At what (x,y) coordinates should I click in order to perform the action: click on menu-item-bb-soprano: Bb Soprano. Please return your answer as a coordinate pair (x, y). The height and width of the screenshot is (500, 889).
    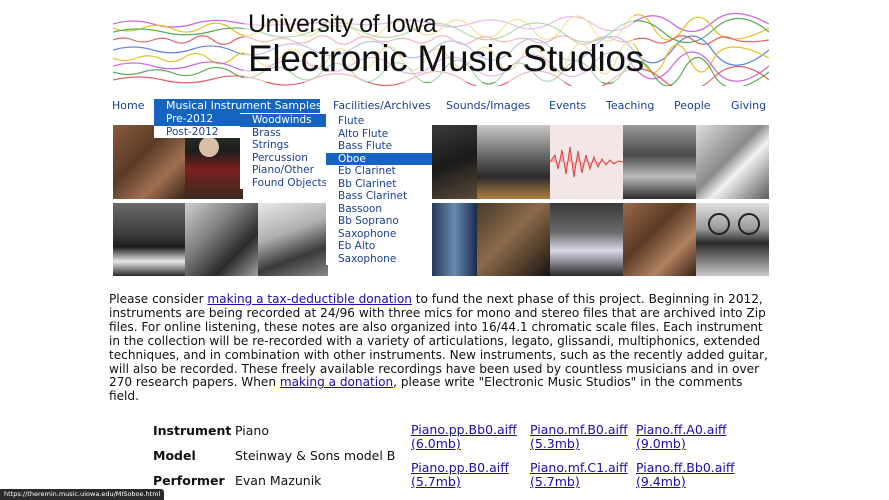
    Looking at the image, I should click on (379, 221).